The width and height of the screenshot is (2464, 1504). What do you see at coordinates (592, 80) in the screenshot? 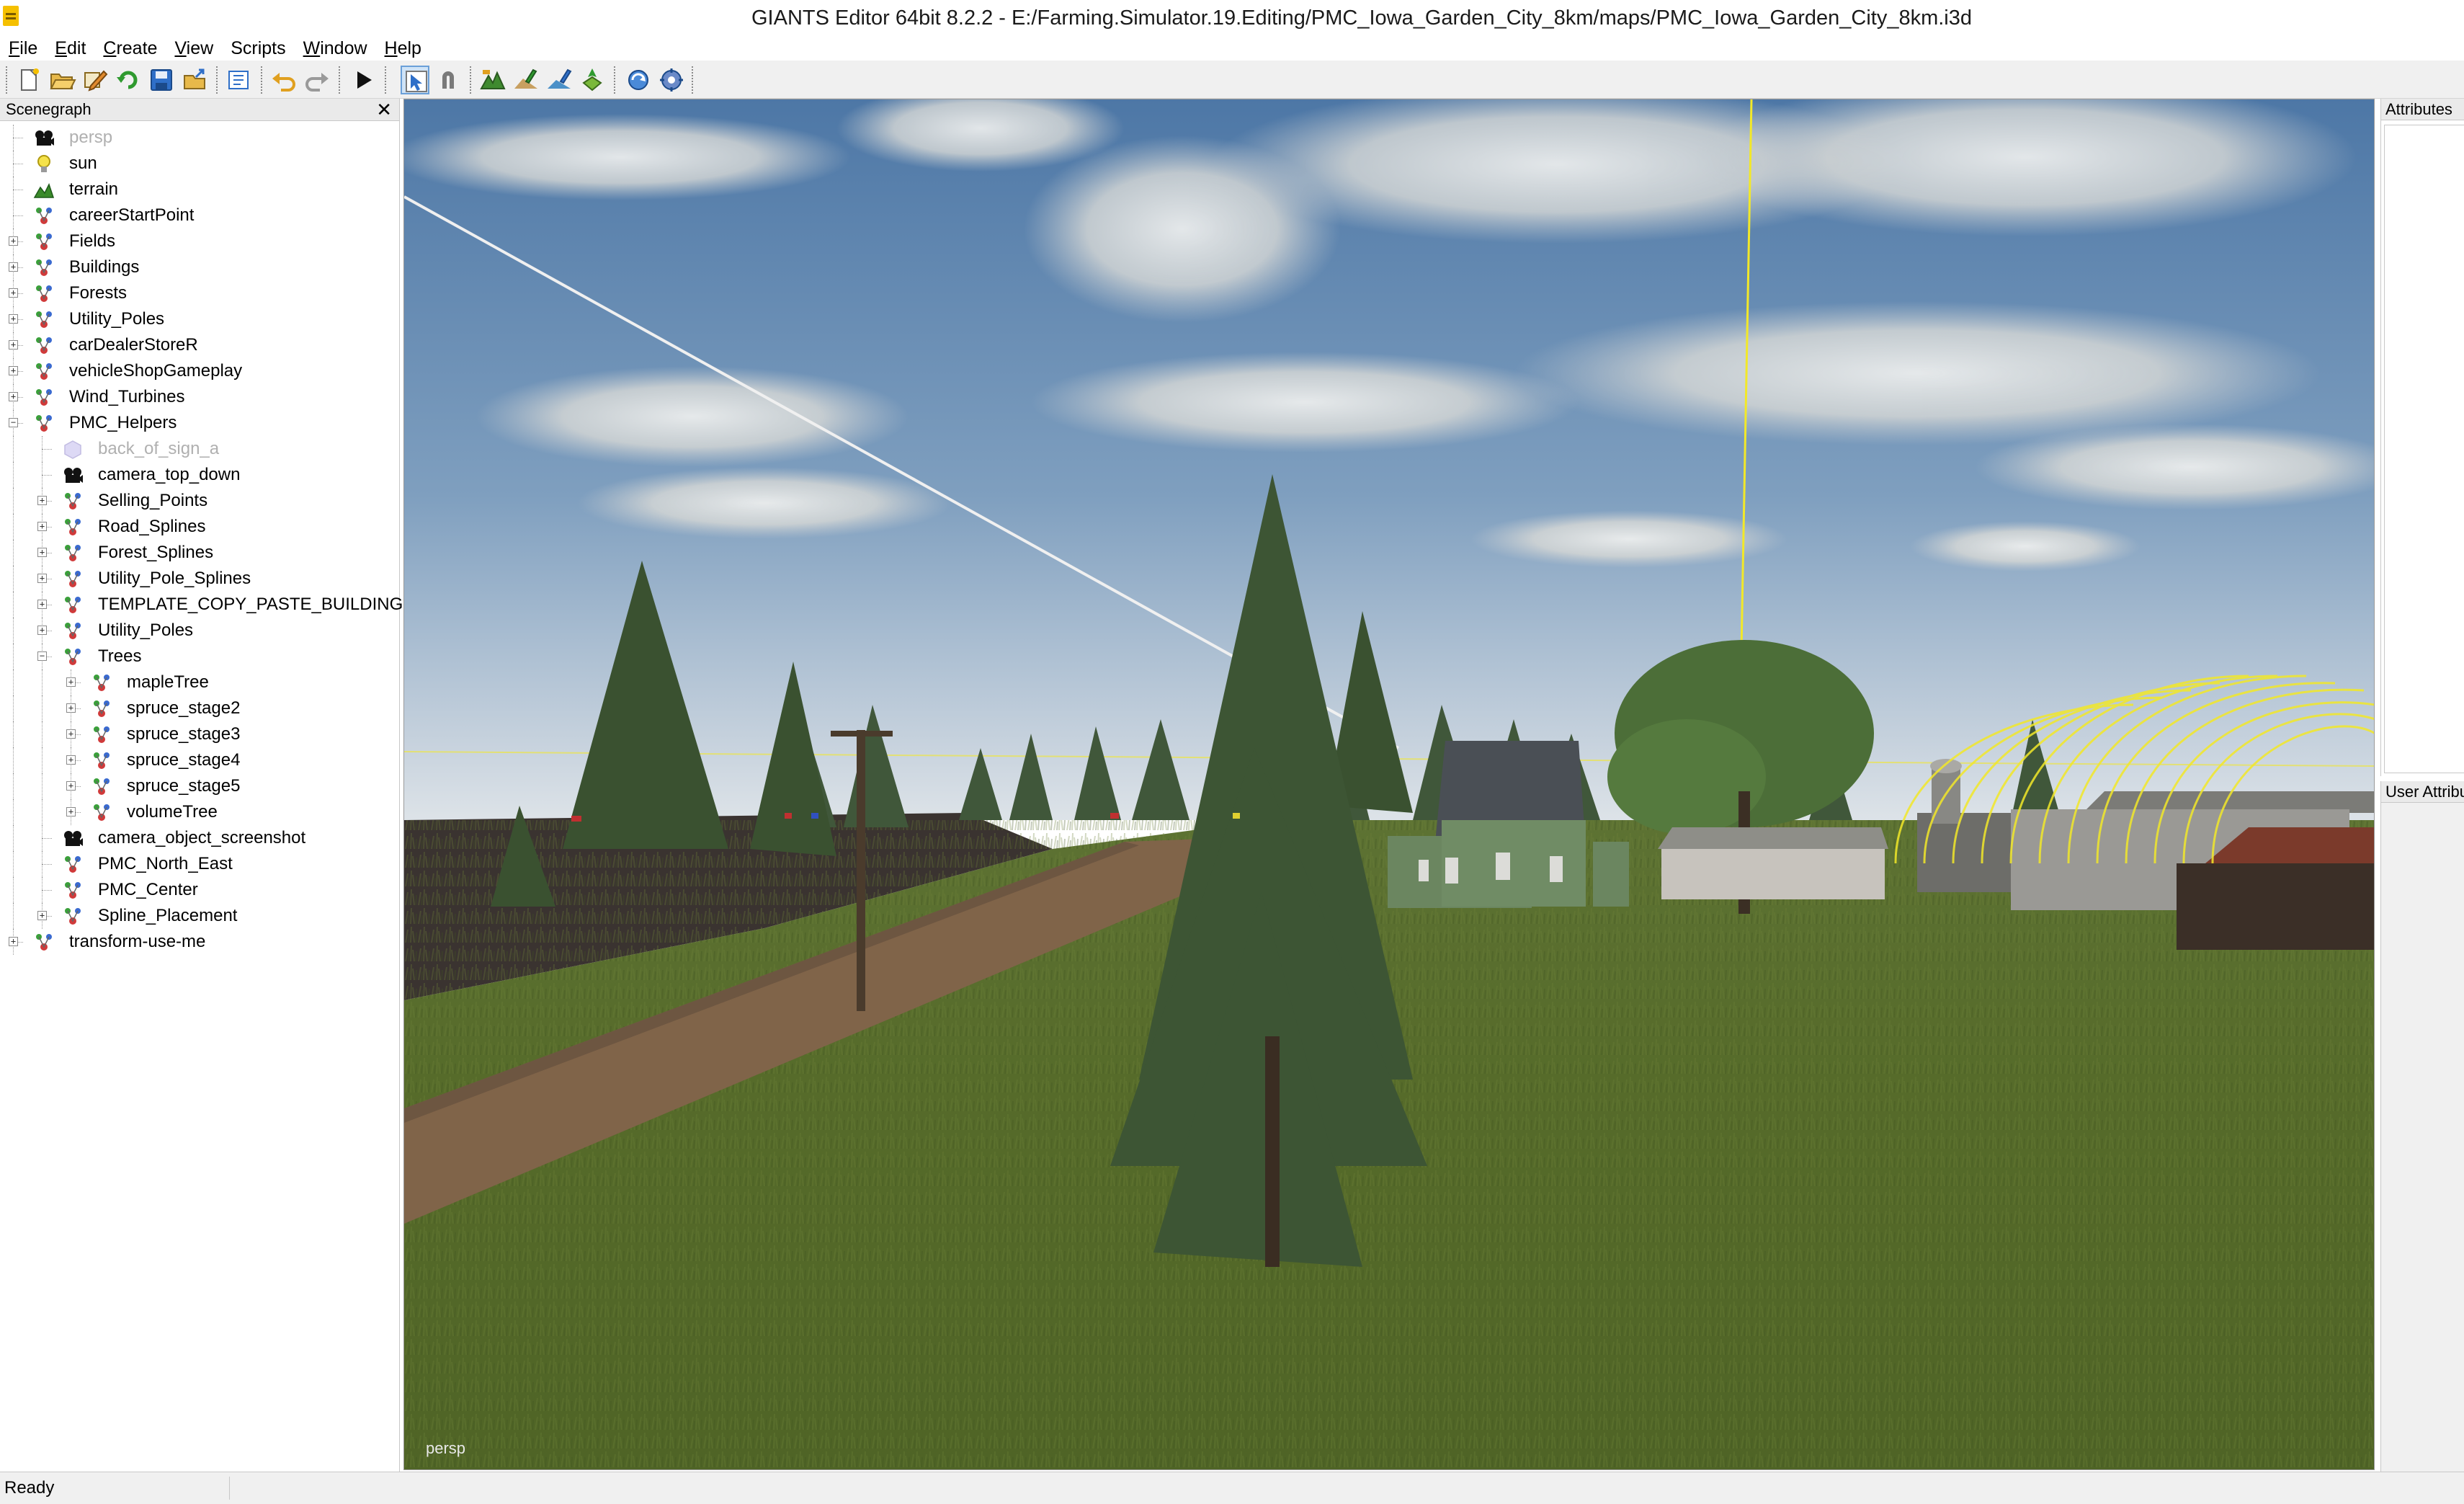
I see `placement-icon` at bounding box center [592, 80].